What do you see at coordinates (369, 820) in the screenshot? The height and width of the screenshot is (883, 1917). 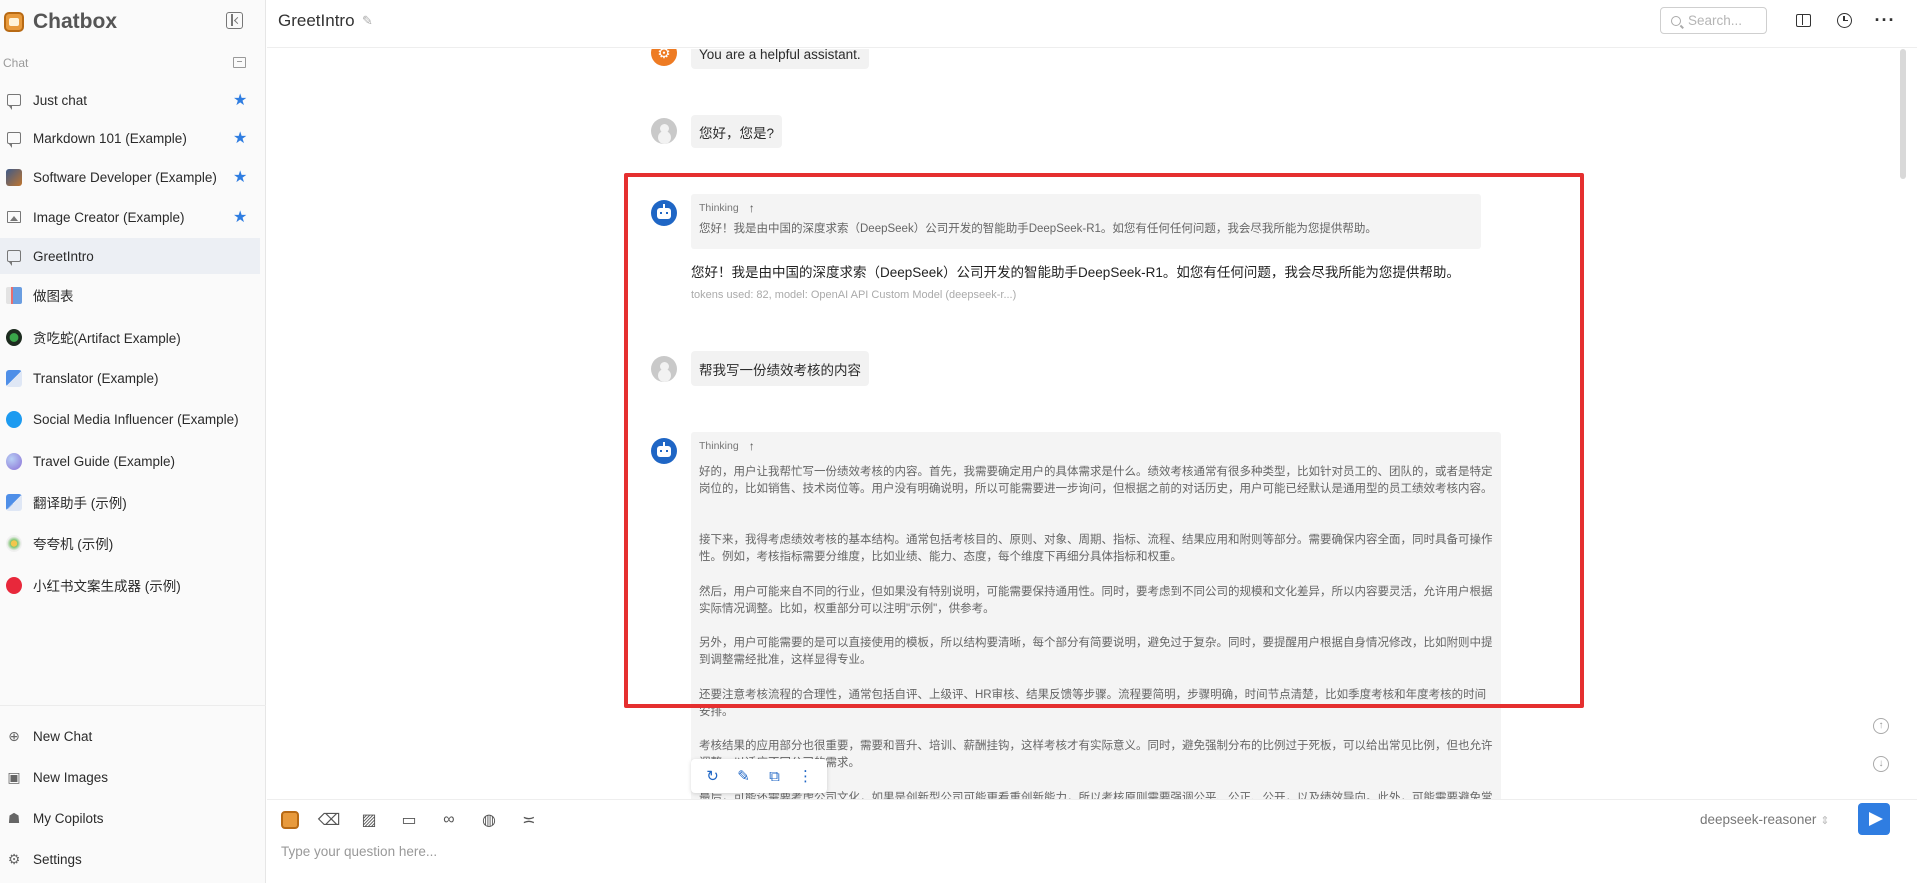 I see `image-upload-icon: ▨` at bounding box center [369, 820].